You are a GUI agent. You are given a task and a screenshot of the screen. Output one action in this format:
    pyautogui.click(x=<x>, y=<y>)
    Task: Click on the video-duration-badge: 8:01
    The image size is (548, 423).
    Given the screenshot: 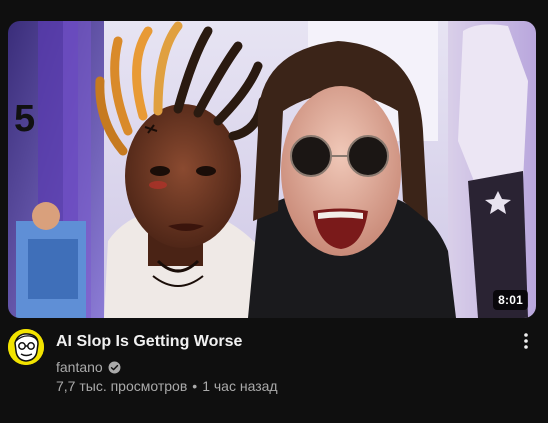 What is the action you would take?
    pyautogui.click(x=510, y=300)
    